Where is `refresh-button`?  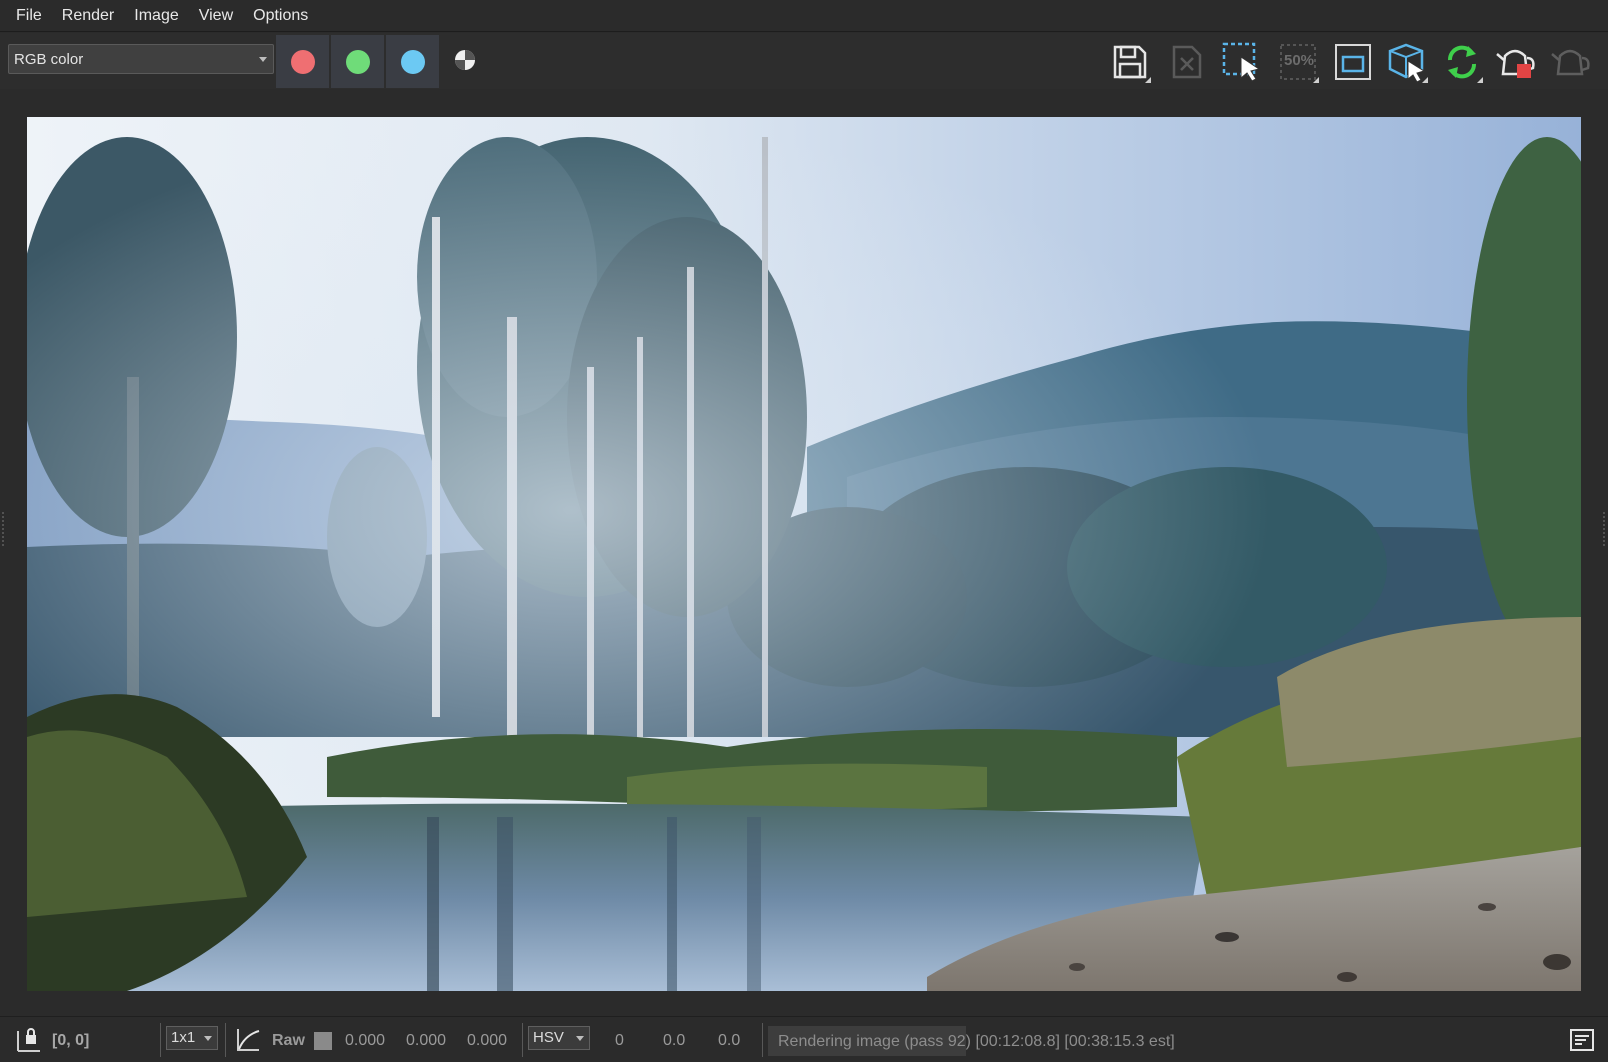 refresh-button is located at coordinates (1462, 62).